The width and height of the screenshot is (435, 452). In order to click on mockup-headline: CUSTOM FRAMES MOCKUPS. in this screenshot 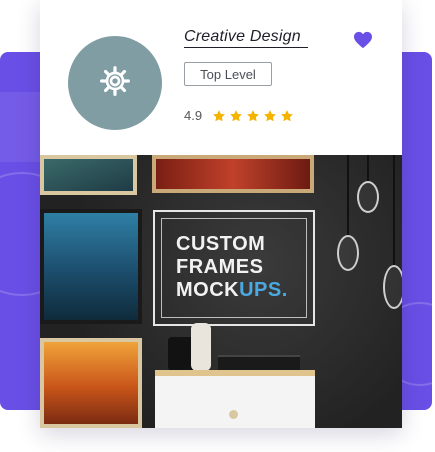, I will do `click(232, 267)`.